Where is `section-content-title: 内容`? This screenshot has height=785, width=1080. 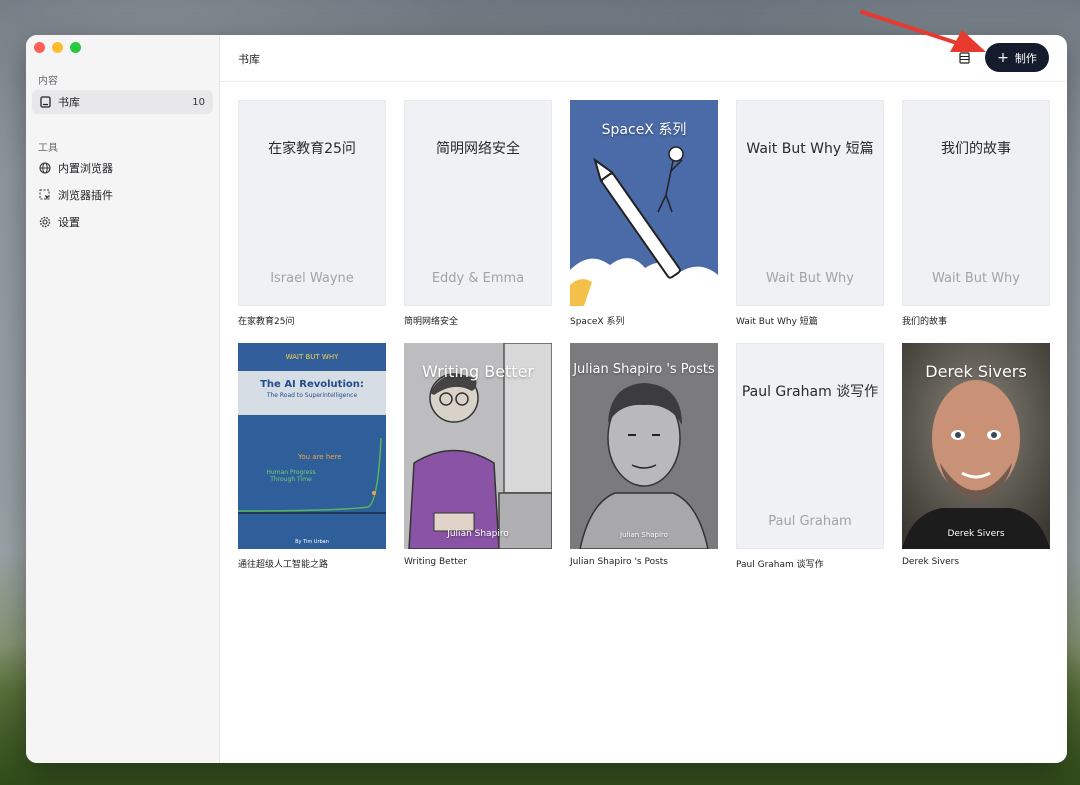
section-content-title: 内容 is located at coordinates (48, 81).